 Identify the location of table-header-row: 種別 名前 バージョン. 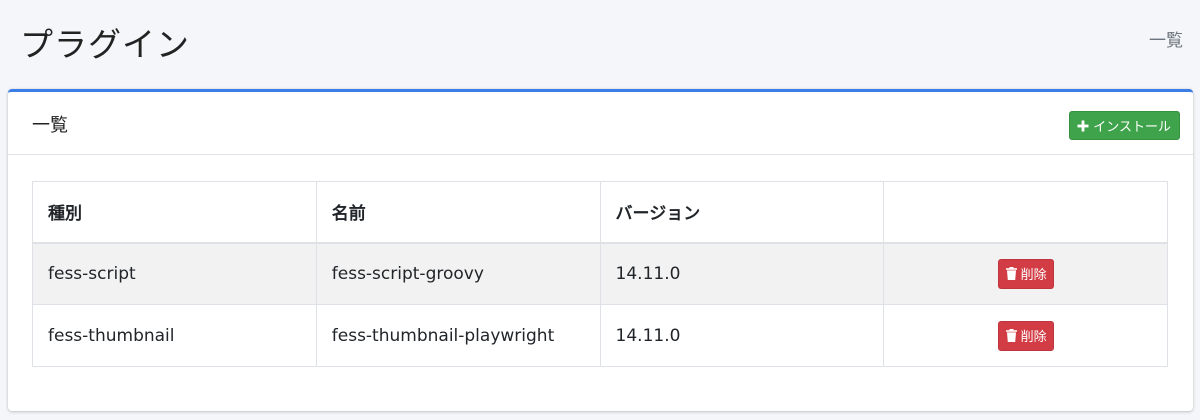
(600, 212).